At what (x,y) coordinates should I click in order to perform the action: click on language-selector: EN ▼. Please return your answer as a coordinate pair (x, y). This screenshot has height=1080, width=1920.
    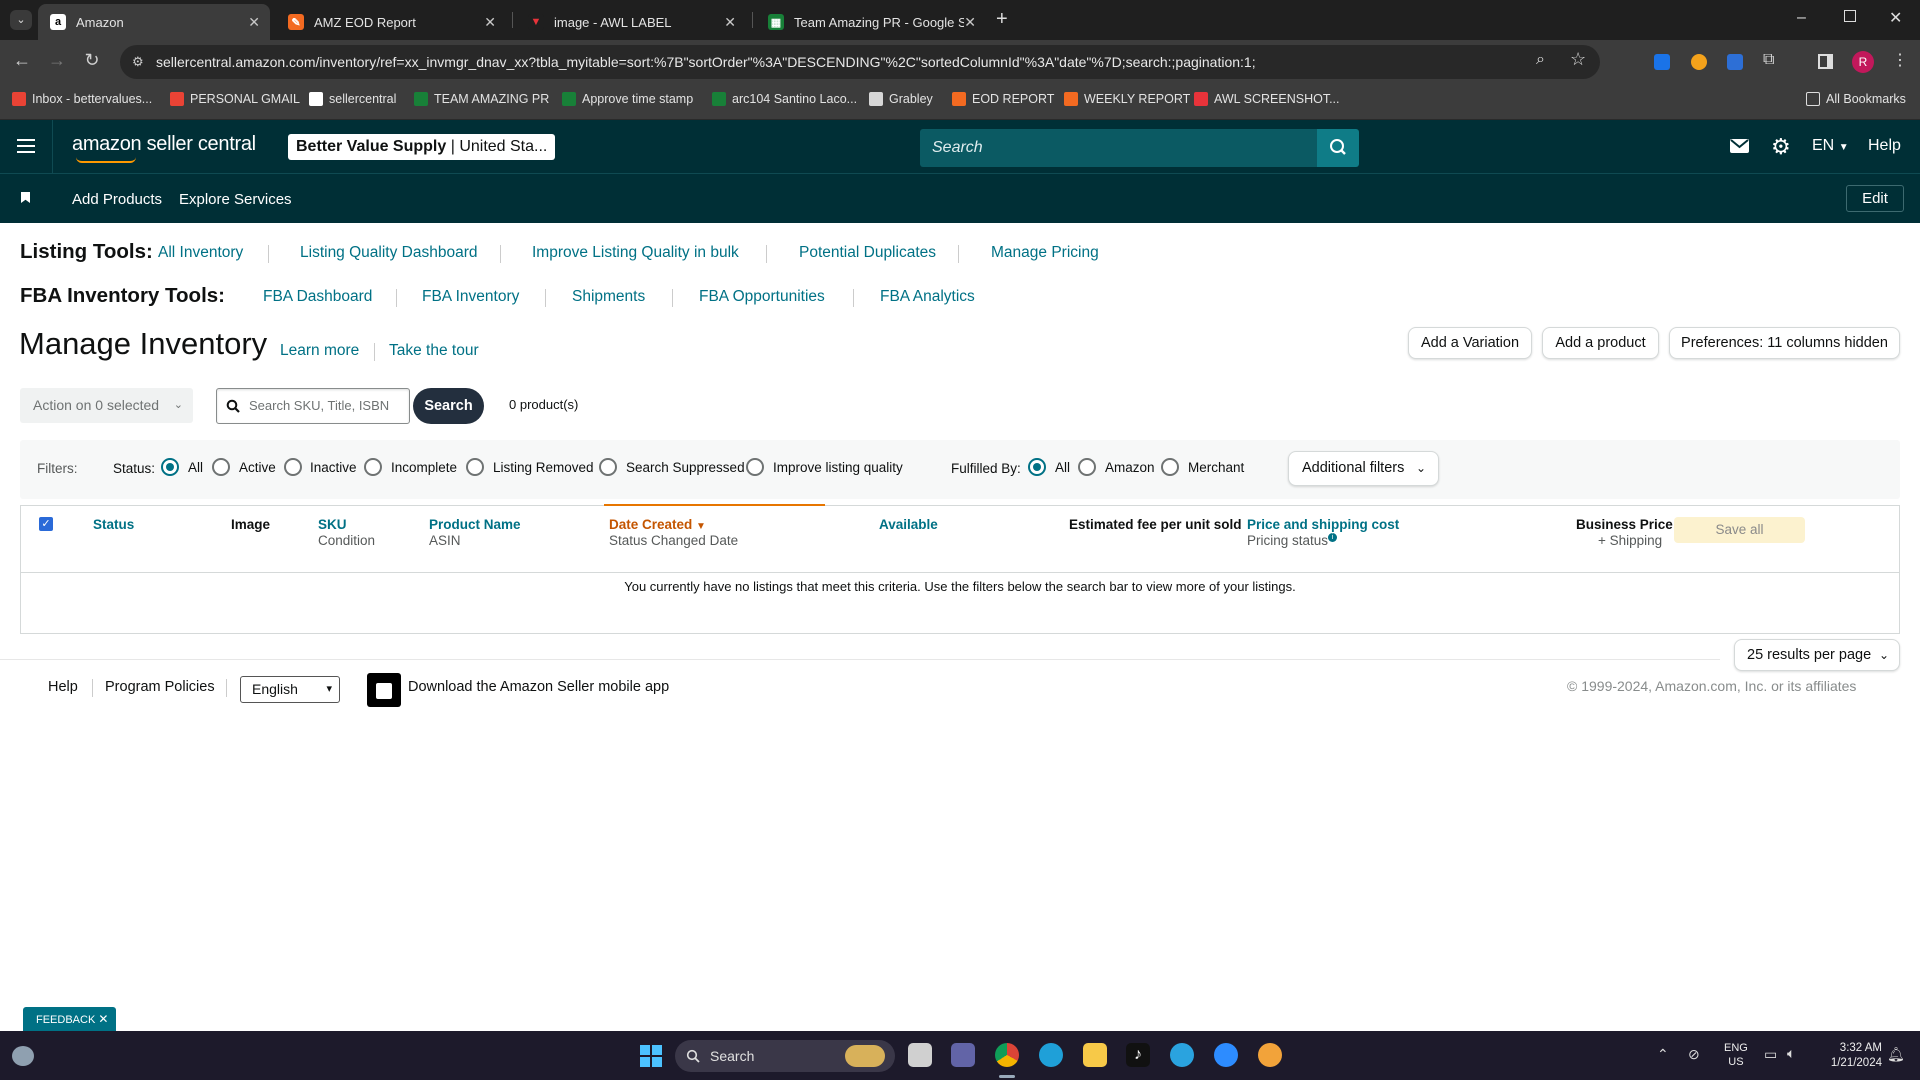
    Looking at the image, I should click on (1830, 146).